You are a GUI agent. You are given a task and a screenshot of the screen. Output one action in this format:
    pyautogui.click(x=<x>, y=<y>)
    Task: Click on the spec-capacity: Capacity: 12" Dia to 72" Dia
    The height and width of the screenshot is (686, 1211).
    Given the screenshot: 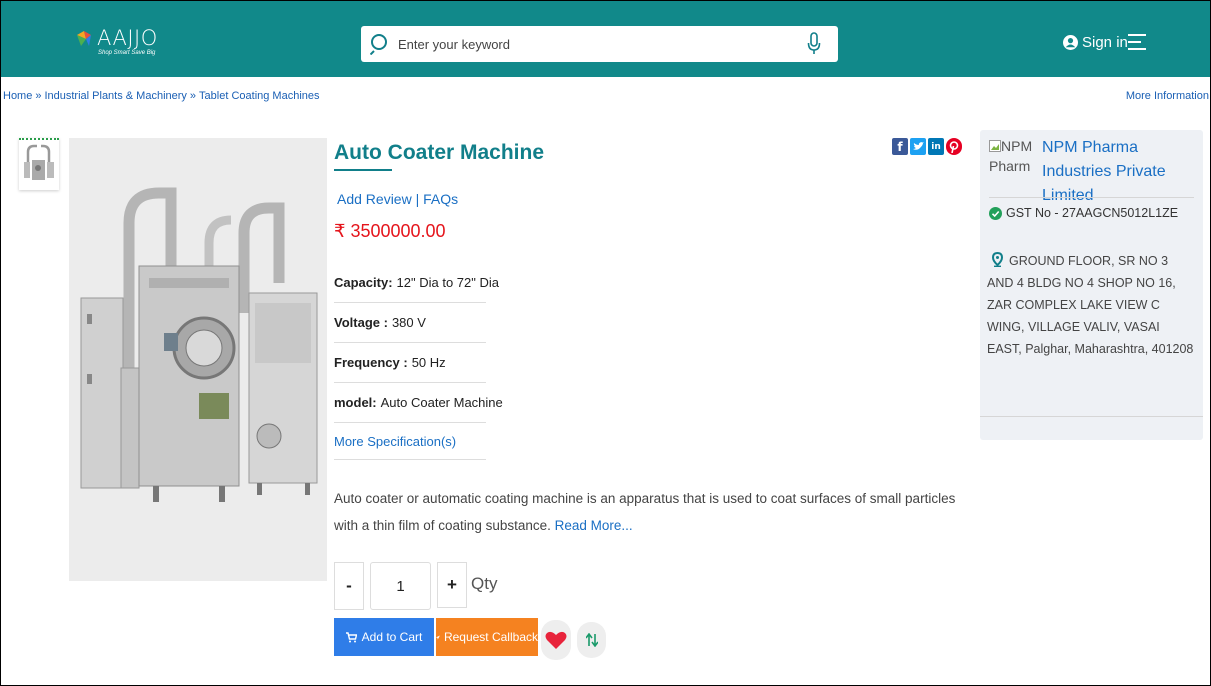 What is the action you would take?
    pyautogui.click(x=416, y=283)
    